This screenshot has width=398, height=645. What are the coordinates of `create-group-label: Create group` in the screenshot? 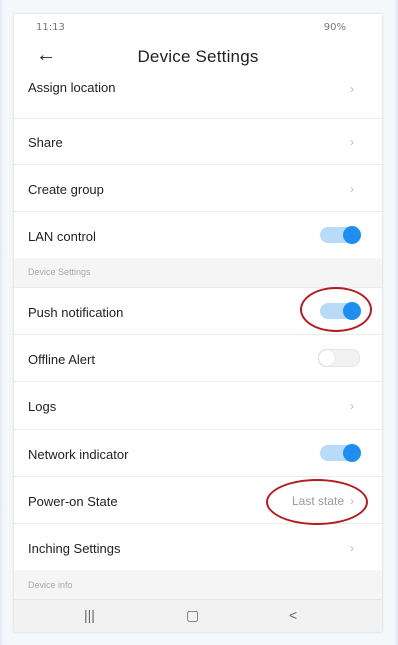 It's located at (66, 189).